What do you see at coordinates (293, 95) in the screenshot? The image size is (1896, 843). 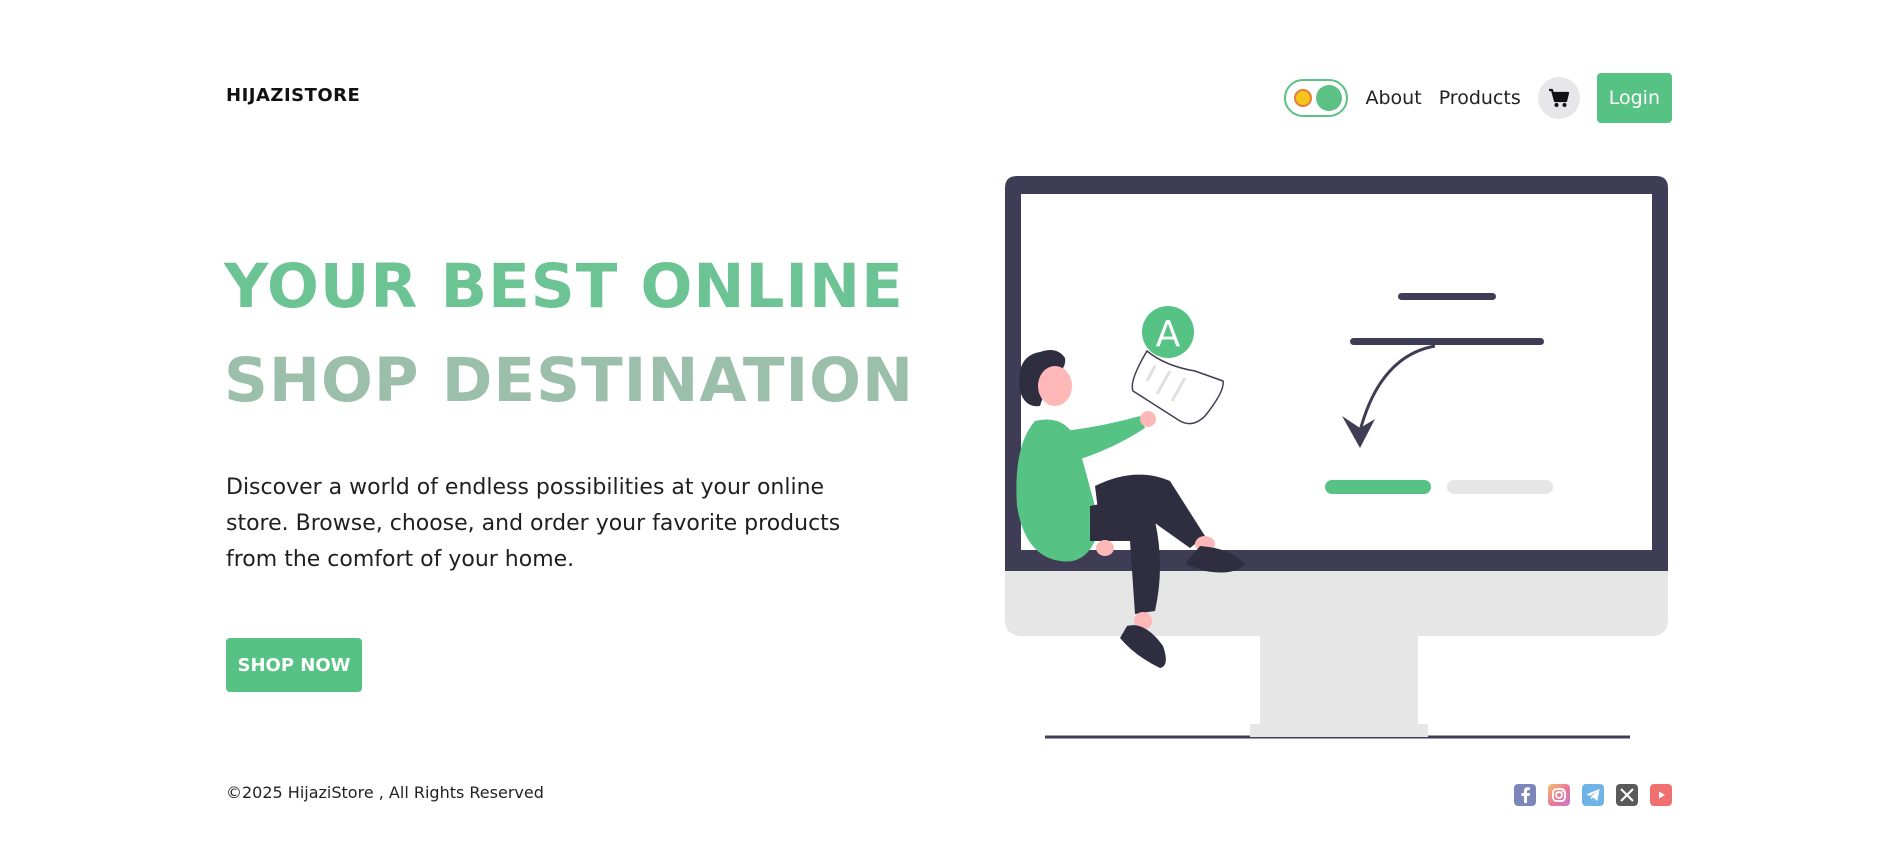 I see `brand-logo: HIJAZISTORE` at bounding box center [293, 95].